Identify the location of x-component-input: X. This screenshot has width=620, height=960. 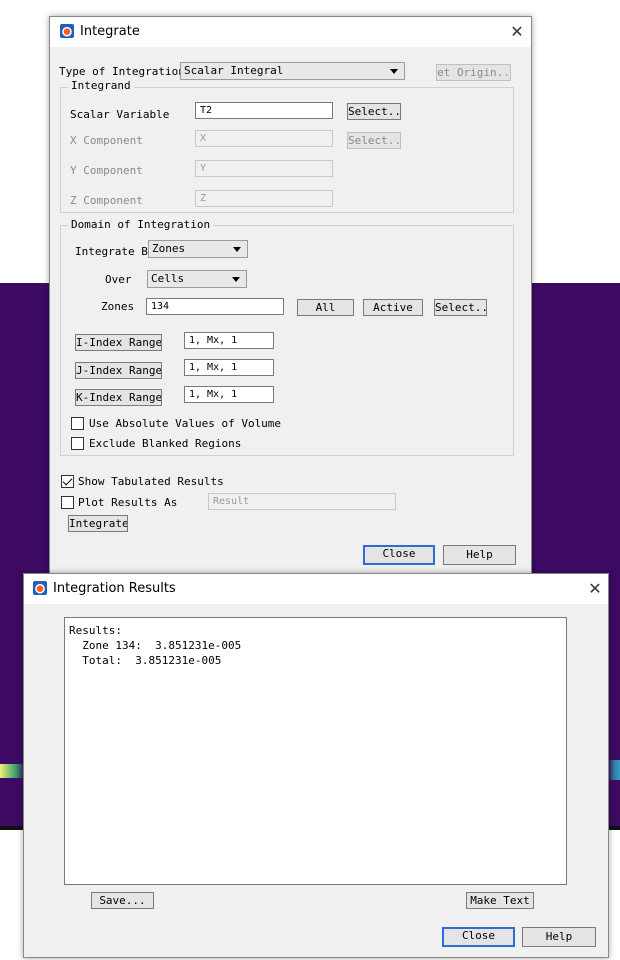
(264, 138).